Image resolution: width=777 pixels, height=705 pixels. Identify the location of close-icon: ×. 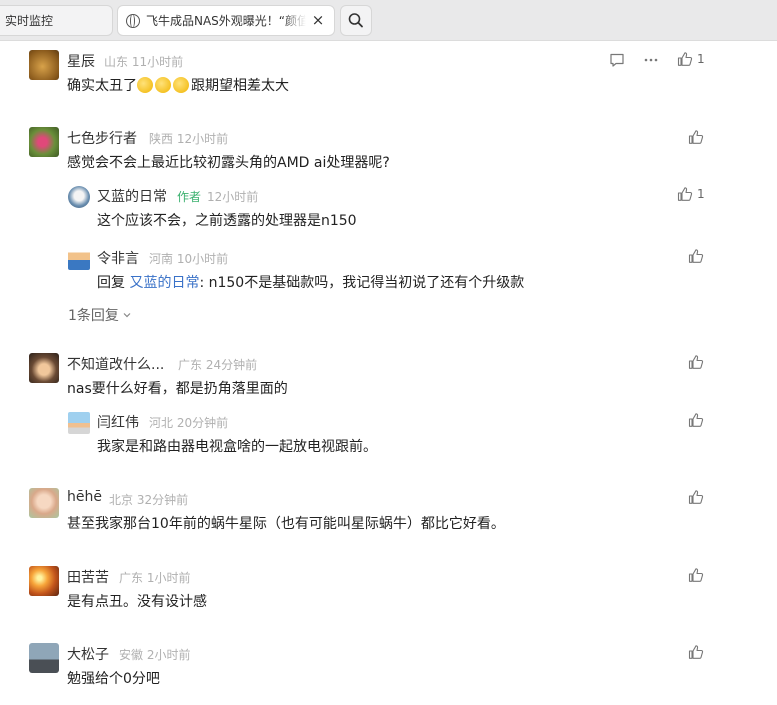
(318, 20).